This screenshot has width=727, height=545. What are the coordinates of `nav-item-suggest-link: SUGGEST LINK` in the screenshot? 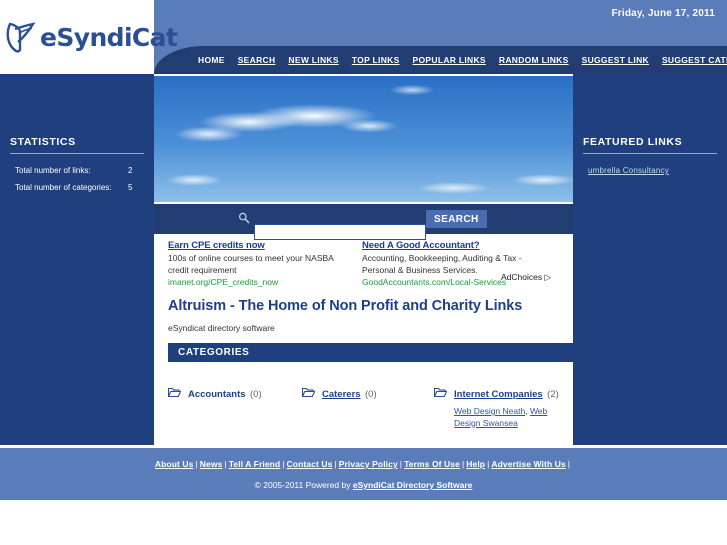 It's located at (615, 60).